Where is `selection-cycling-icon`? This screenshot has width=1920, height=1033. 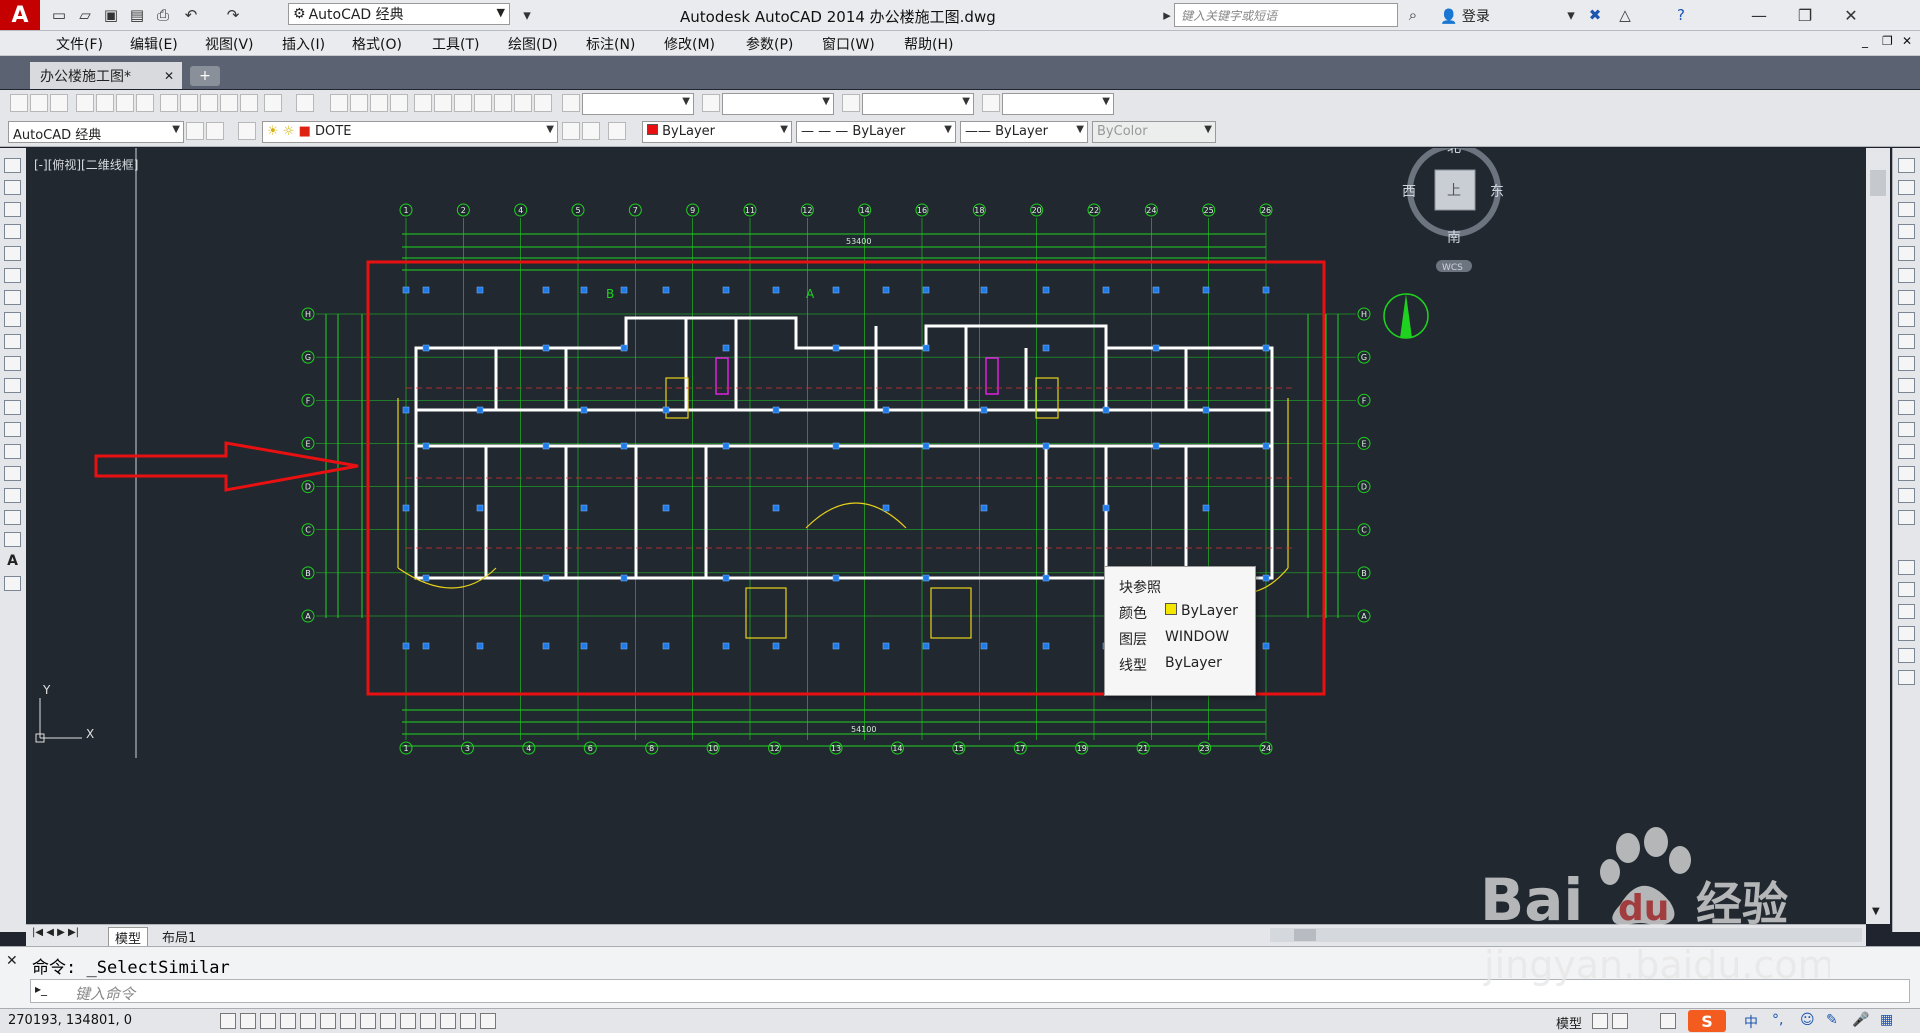
selection-cycling-icon is located at coordinates (488, 1021).